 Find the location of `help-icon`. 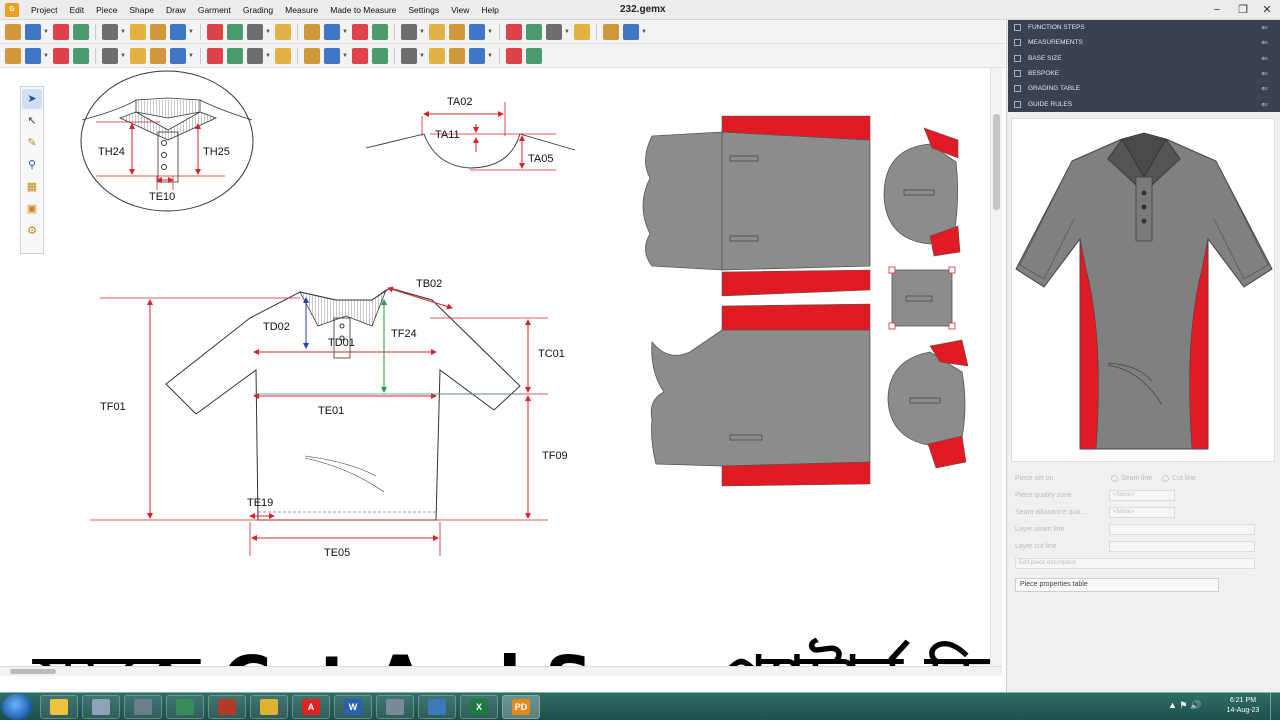

help-icon is located at coordinates (631, 31).